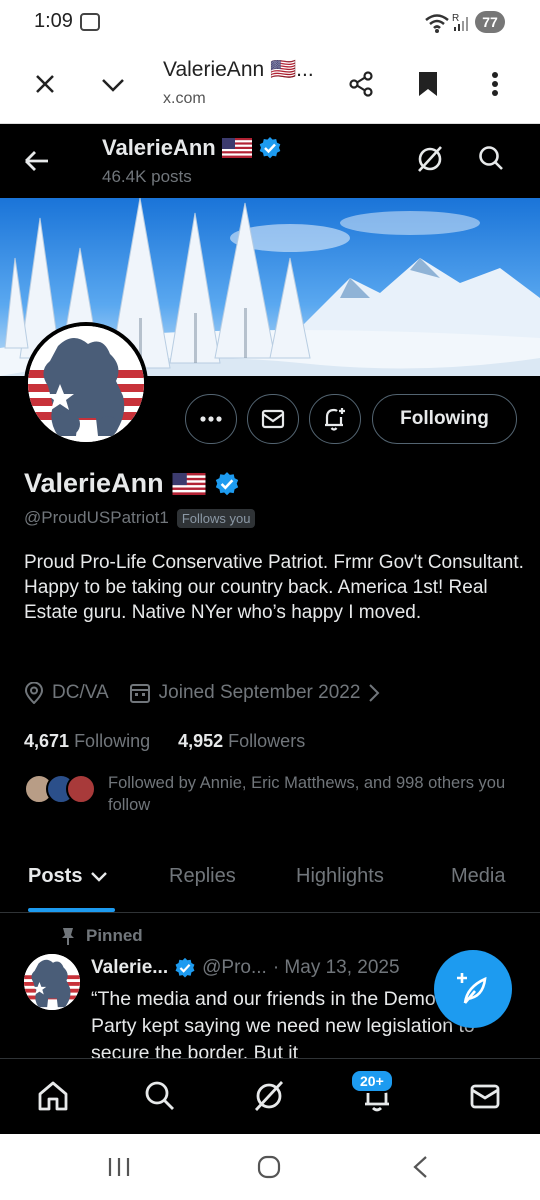 Image resolution: width=540 pixels, height=1200 pixels. Describe the element at coordinates (374, 693) in the screenshot. I see `chevron-right-icon` at that location.